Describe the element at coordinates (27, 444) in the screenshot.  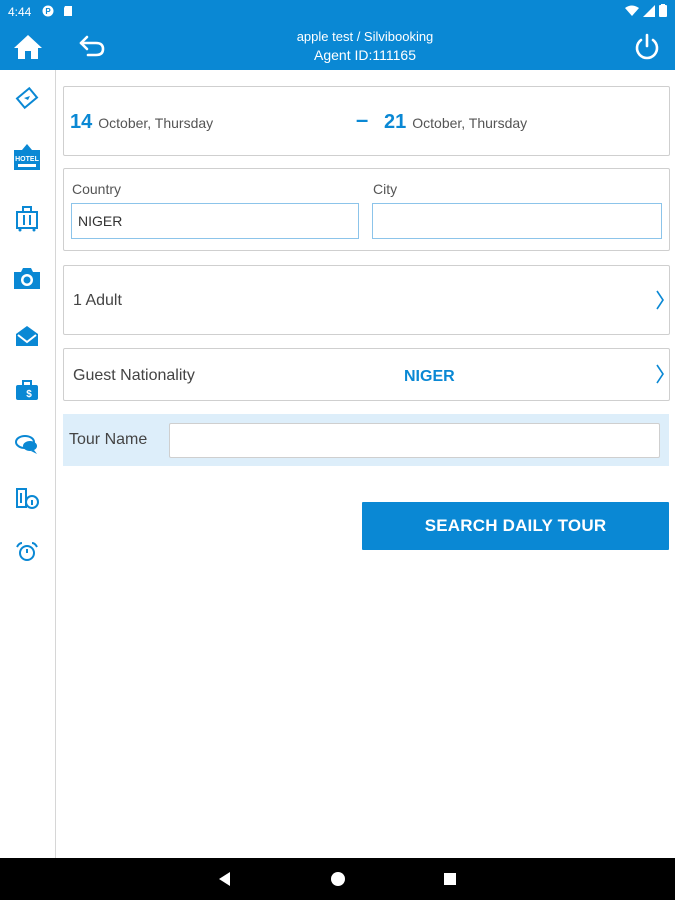
I see `chat-icon` at that location.